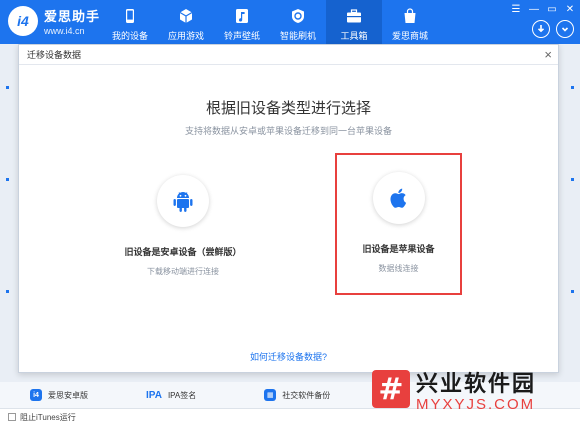 The image size is (580, 425). What do you see at coordinates (183, 252) in the screenshot?
I see `option-android-label: 旧设备是安卓设备（尝鲜版）` at bounding box center [183, 252].